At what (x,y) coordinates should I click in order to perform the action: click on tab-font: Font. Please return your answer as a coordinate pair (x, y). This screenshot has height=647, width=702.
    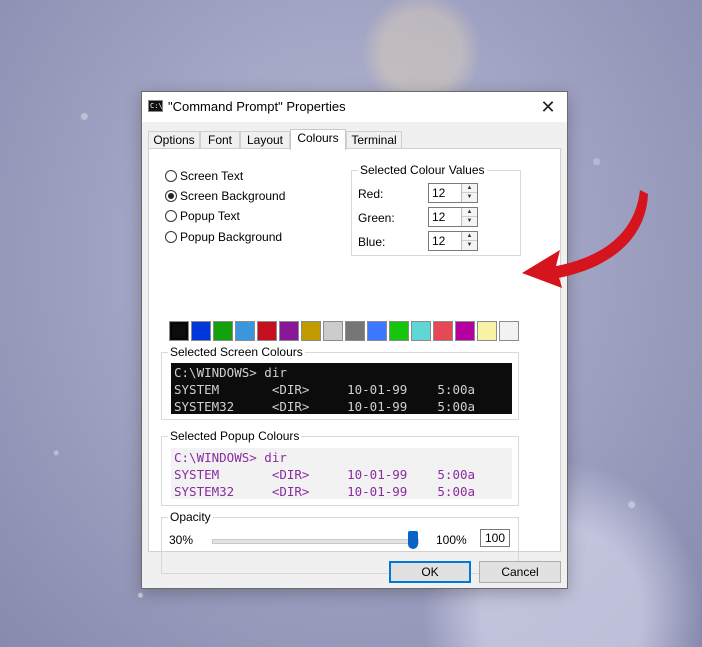
    Looking at the image, I should click on (220, 140).